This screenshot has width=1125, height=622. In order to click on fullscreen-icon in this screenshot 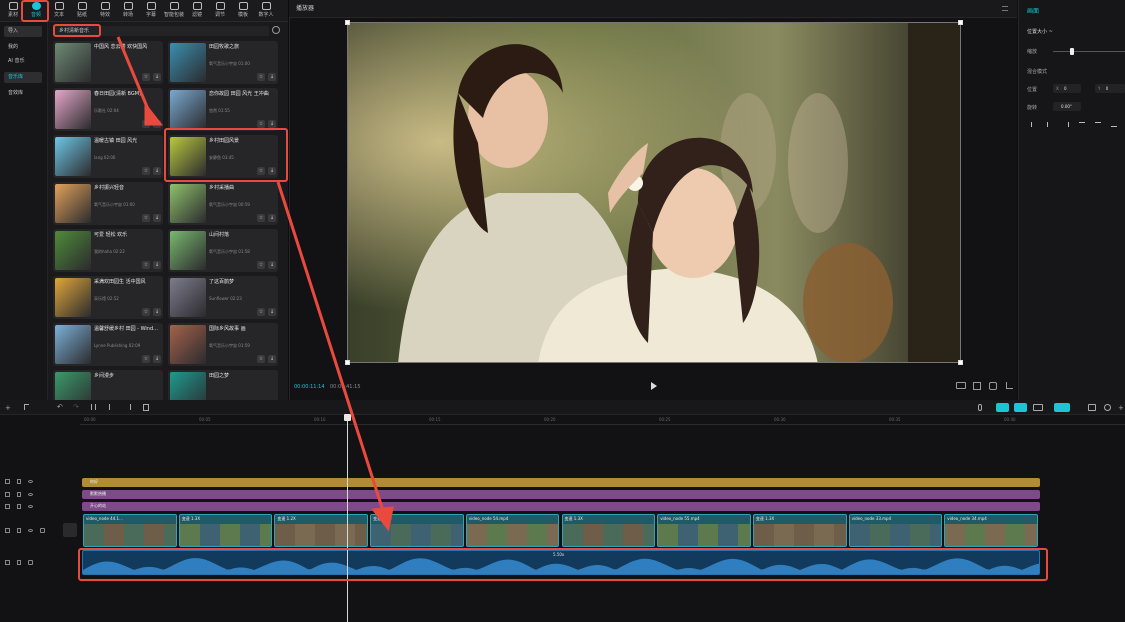, I will do `click(1009, 385)`.